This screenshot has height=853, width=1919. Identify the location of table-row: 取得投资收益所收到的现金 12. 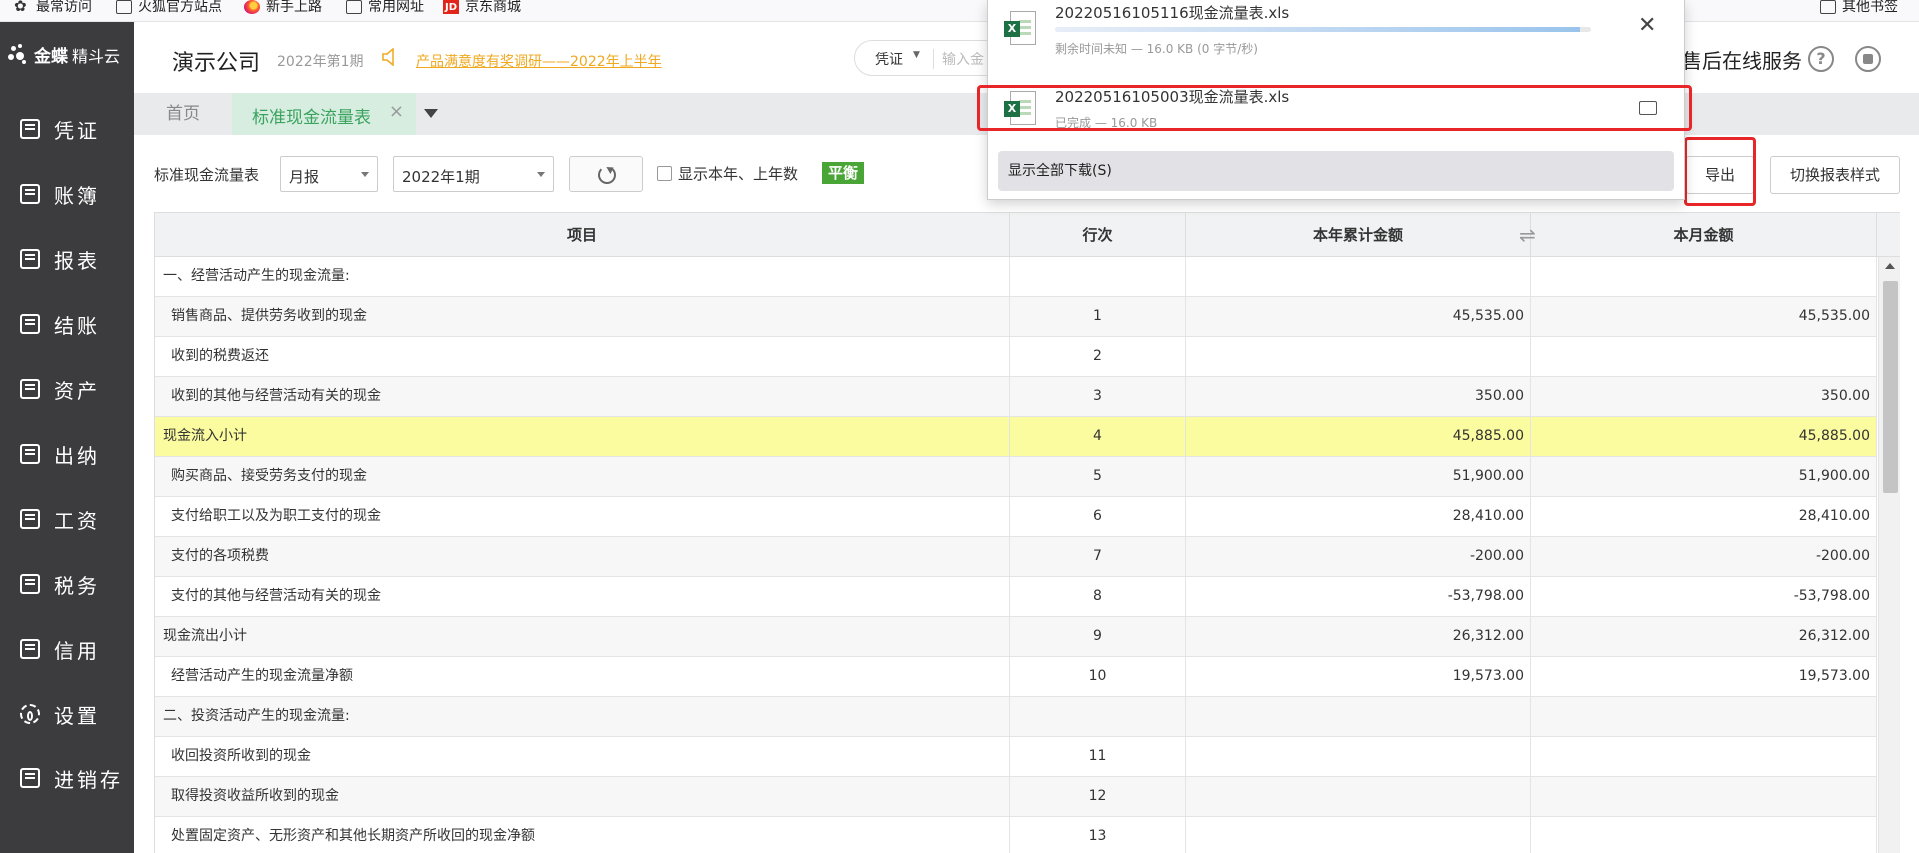
(1016, 797).